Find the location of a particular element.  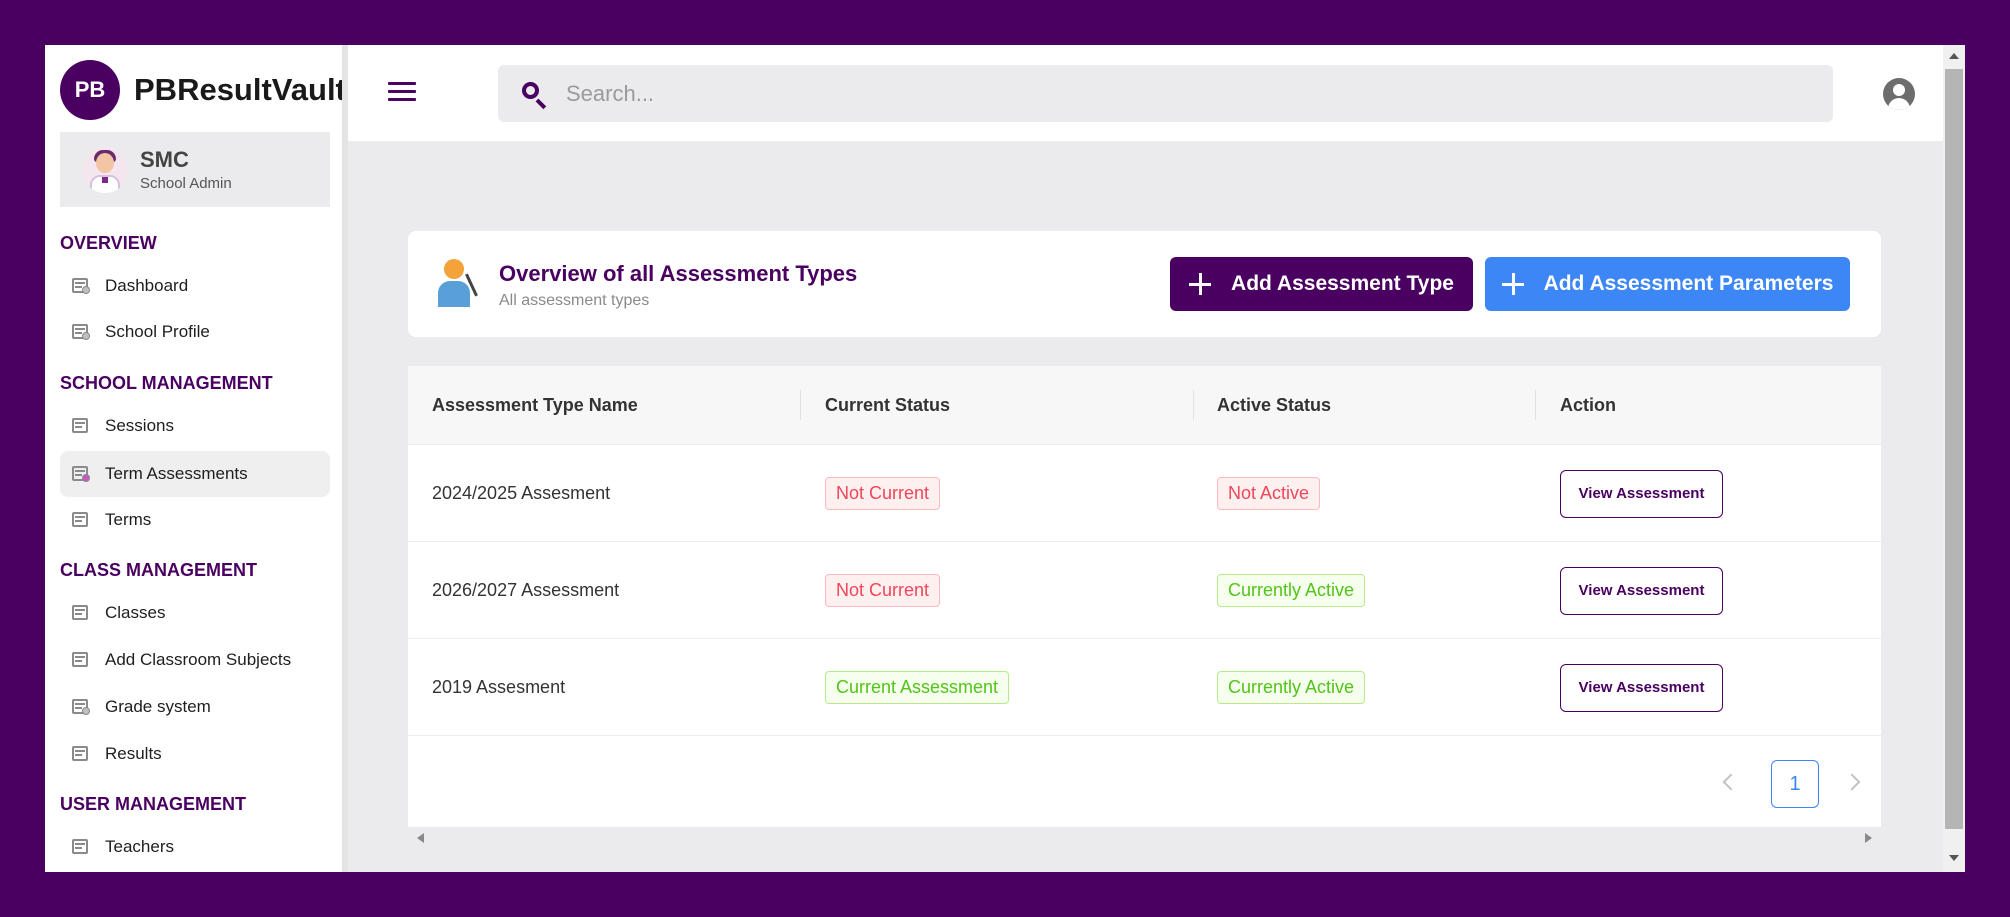

sidebar-item-sessions: Sessions is located at coordinates (195, 426).